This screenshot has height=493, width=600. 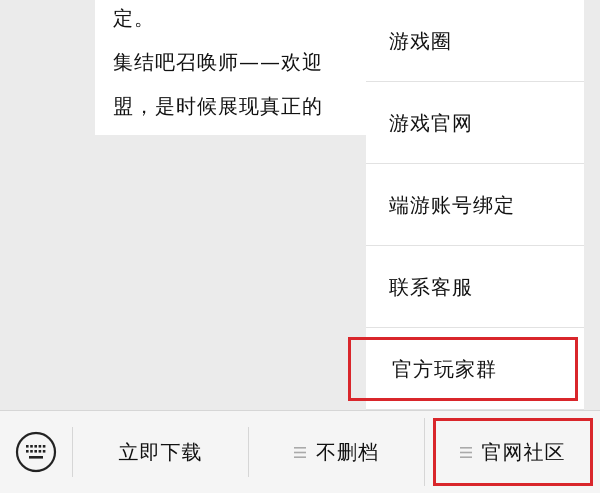 I want to click on bottom-menu-label: 立即下载, so click(x=160, y=452).